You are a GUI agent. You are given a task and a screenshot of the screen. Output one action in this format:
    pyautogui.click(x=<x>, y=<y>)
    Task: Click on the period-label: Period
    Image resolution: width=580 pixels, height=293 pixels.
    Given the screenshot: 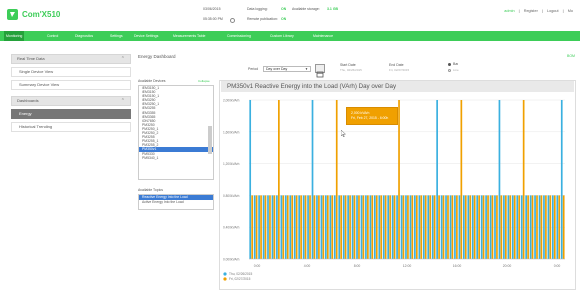 What is the action you would take?
    pyautogui.click(x=253, y=69)
    